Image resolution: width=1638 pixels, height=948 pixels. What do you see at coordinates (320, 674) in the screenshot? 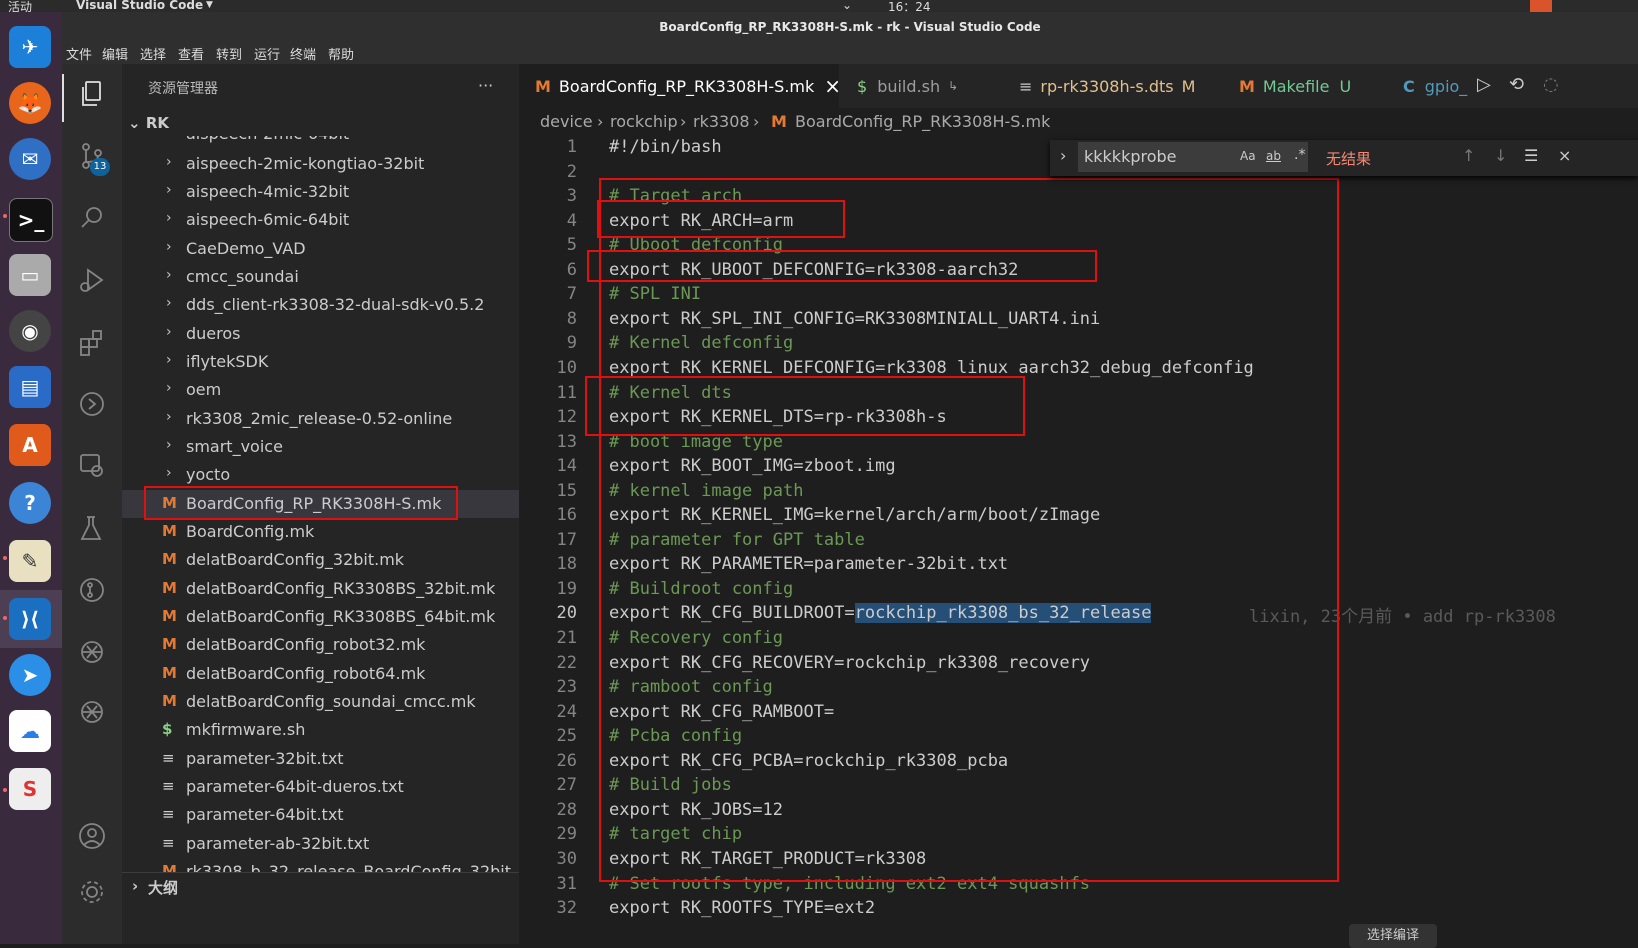
I see `tree-file: MdelatBoardConfig_robot64.mk` at bounding box center [320, 674].